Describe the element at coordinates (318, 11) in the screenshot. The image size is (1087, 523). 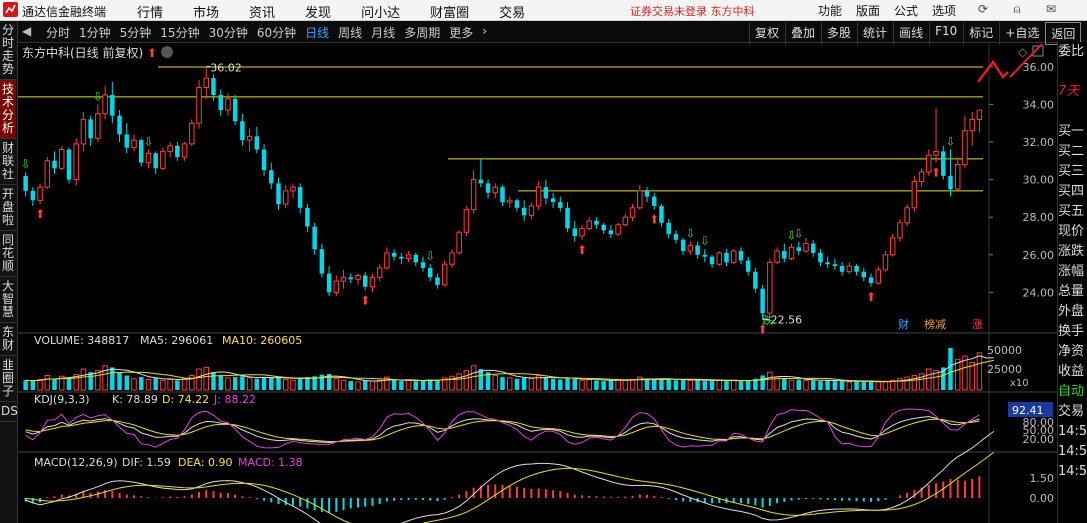
I see `menu-item-discover: 发现` at that location.